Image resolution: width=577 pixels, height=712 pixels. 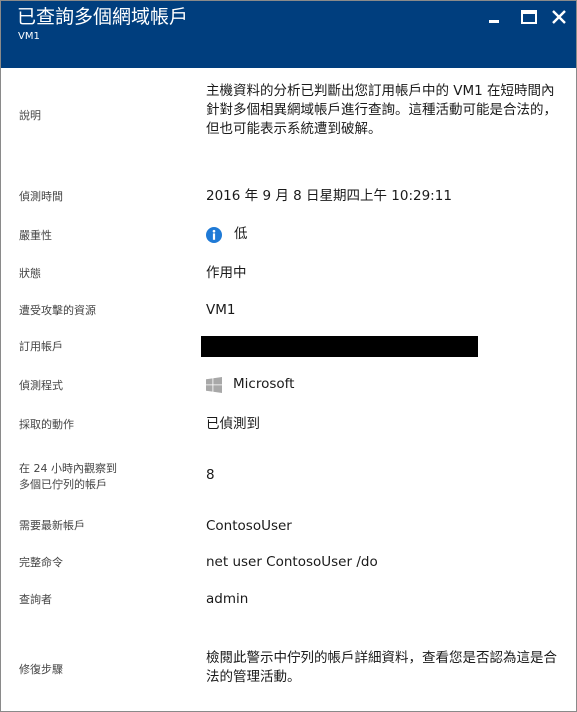 What do you see at coordinates (529, 16) in the screenshot?
I see `maximize-icon` at bounding box center [529, 16].